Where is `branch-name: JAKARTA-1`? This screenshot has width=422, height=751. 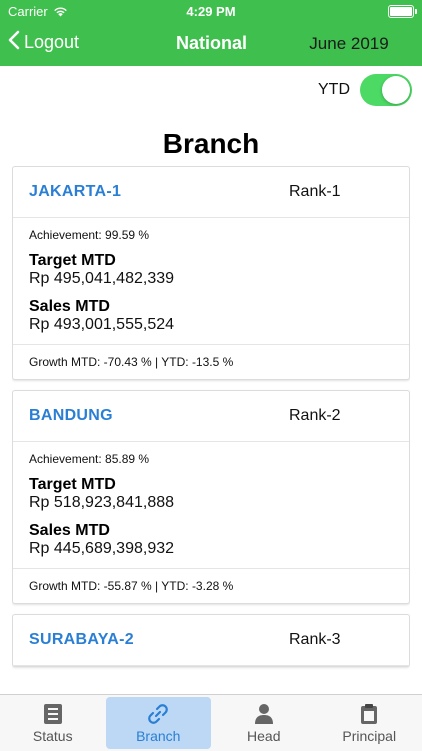 branch-name: JAKARTA-1 is located at coordinates (75, 192).